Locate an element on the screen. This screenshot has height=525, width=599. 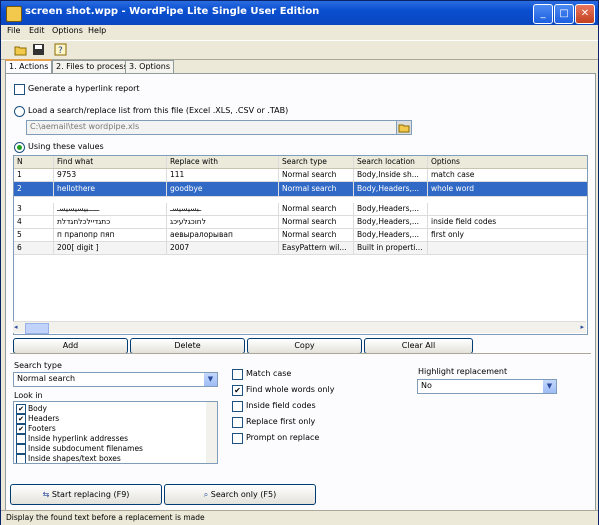
cell-n: 6 is located at coordinates (34, 248).